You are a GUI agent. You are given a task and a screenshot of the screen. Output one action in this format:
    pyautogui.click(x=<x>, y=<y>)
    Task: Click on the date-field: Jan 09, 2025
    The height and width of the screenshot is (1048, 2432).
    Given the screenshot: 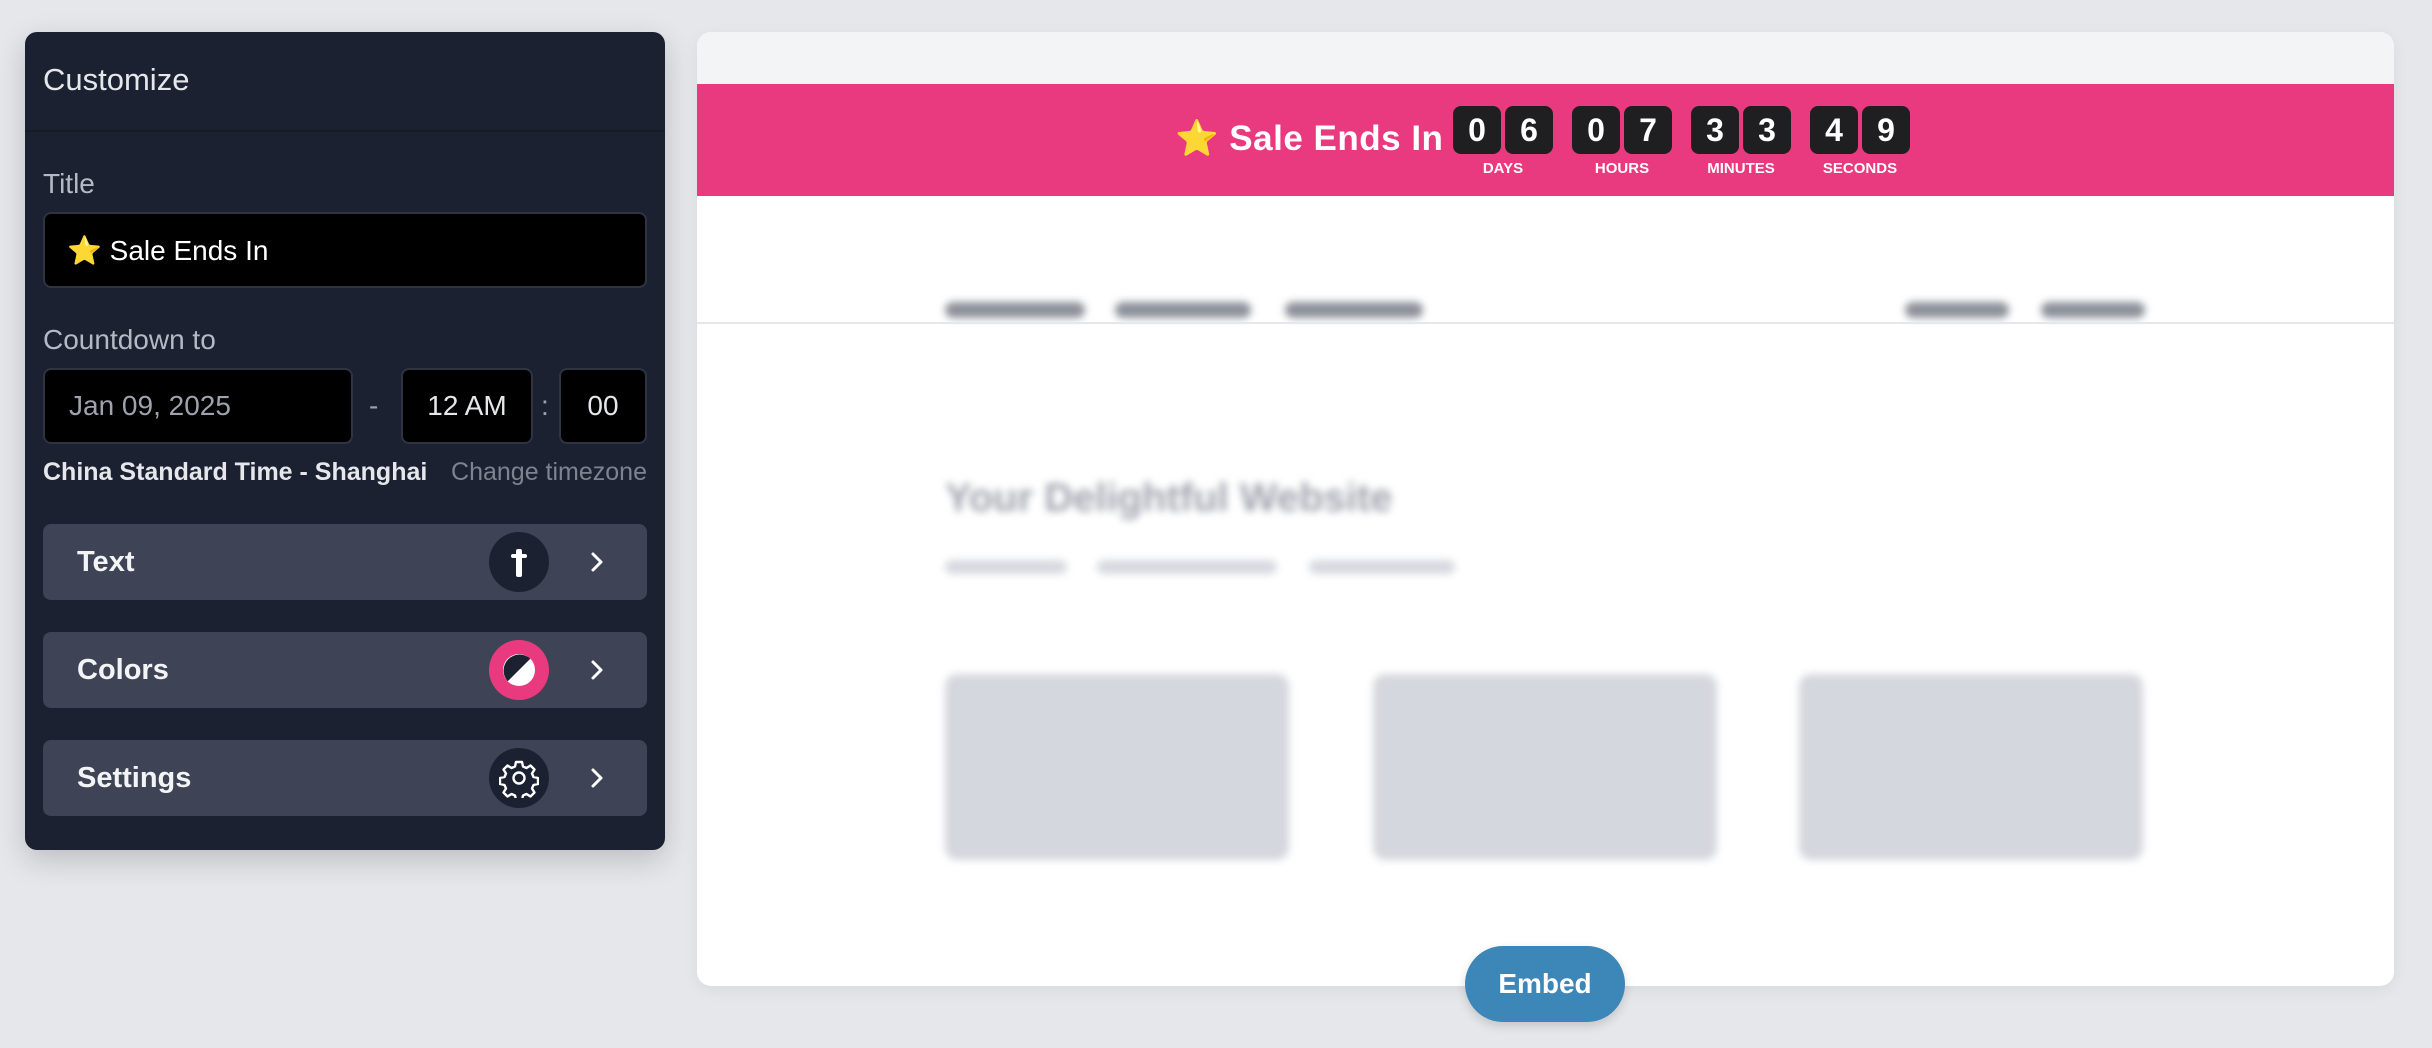 What is the action you would take?
    pyautogui.click(x=198, y=406)
    